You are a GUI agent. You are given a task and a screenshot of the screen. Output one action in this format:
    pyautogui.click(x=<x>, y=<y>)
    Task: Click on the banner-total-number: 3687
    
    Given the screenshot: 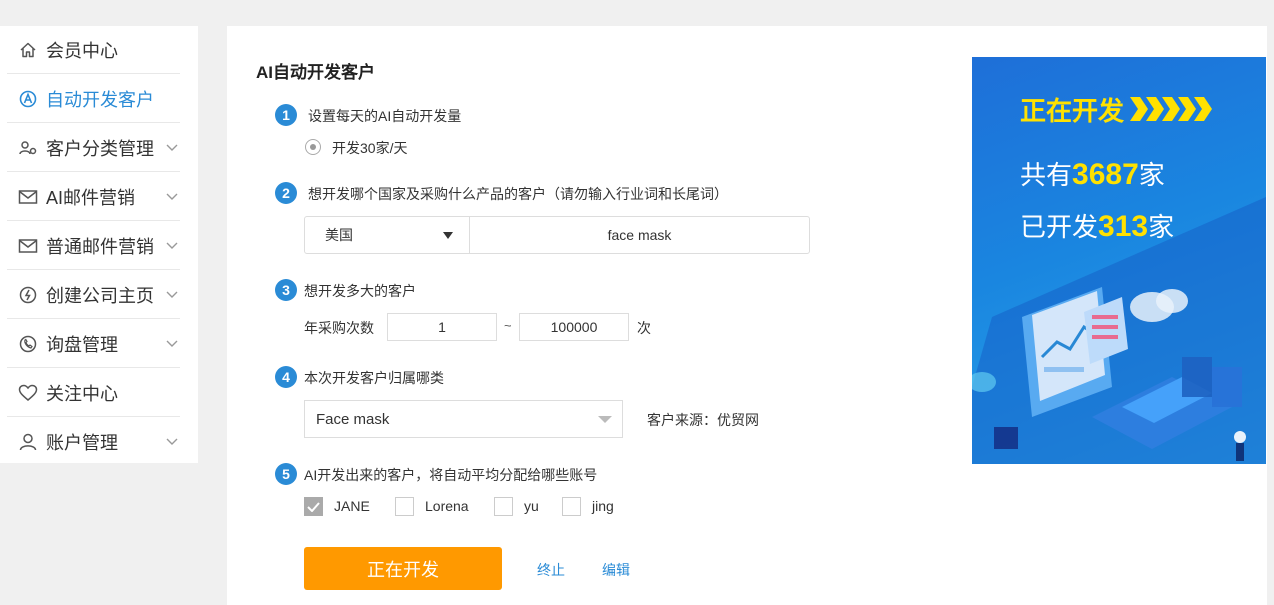 What is the action you would take?
    pyautogui.click(x=1105, y=174)
    